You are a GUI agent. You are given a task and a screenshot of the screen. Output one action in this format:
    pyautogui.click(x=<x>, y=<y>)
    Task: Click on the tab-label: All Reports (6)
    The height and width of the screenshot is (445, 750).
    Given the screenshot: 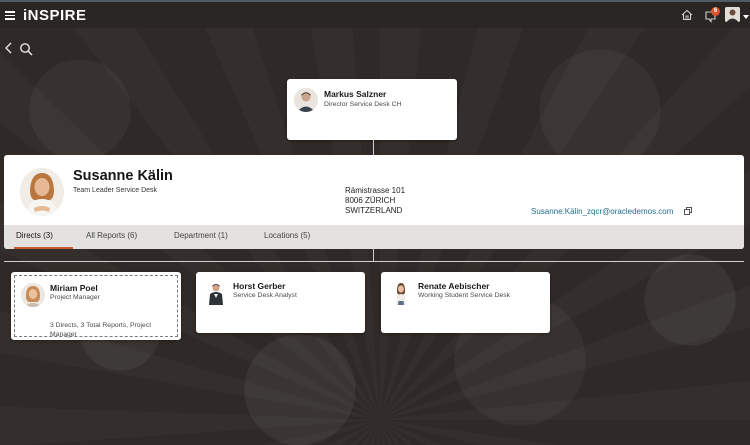 What is the action you would take?
    pyautogui.click(x=112, y=235)
    